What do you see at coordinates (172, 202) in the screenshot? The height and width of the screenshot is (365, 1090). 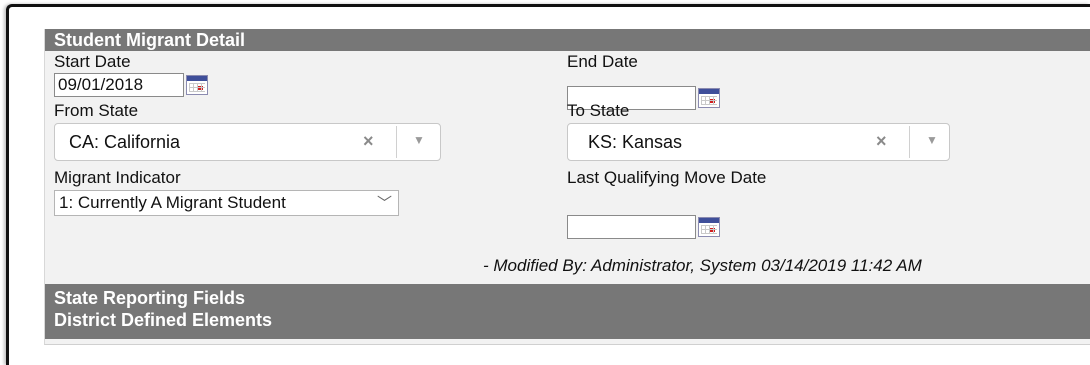 I see `migrant-indicator-value: 1: Currently A Migrant Student` at bounding box center [172, 202].